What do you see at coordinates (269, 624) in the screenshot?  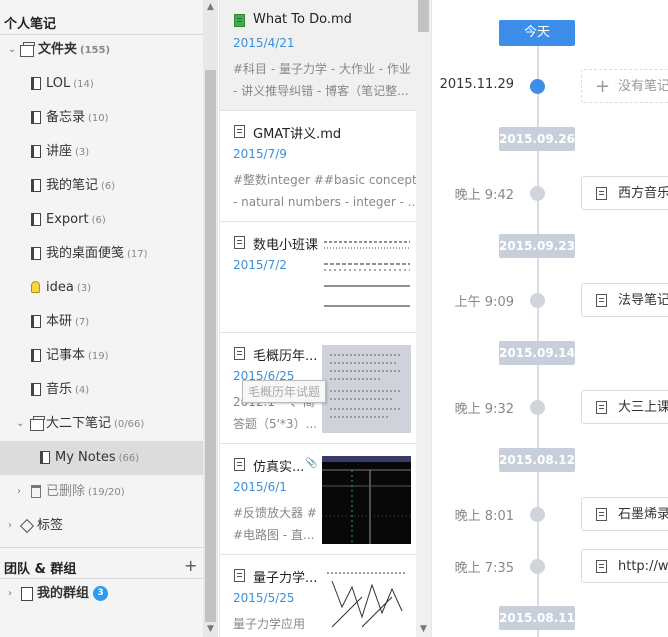 I see `note-snippet: 量子力学应用` at bounding box center [269, 624].